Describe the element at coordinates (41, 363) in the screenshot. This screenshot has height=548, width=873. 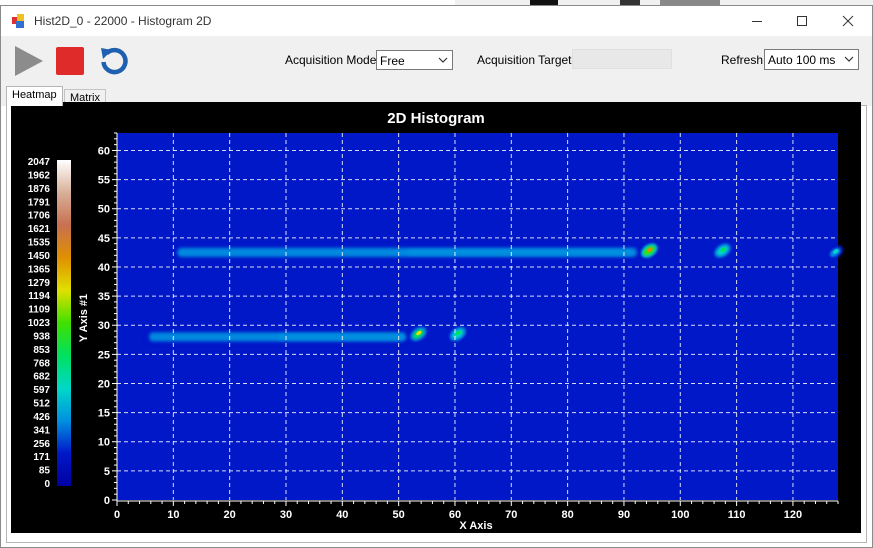
I see `colorbar-tick-label: 768` at that location.